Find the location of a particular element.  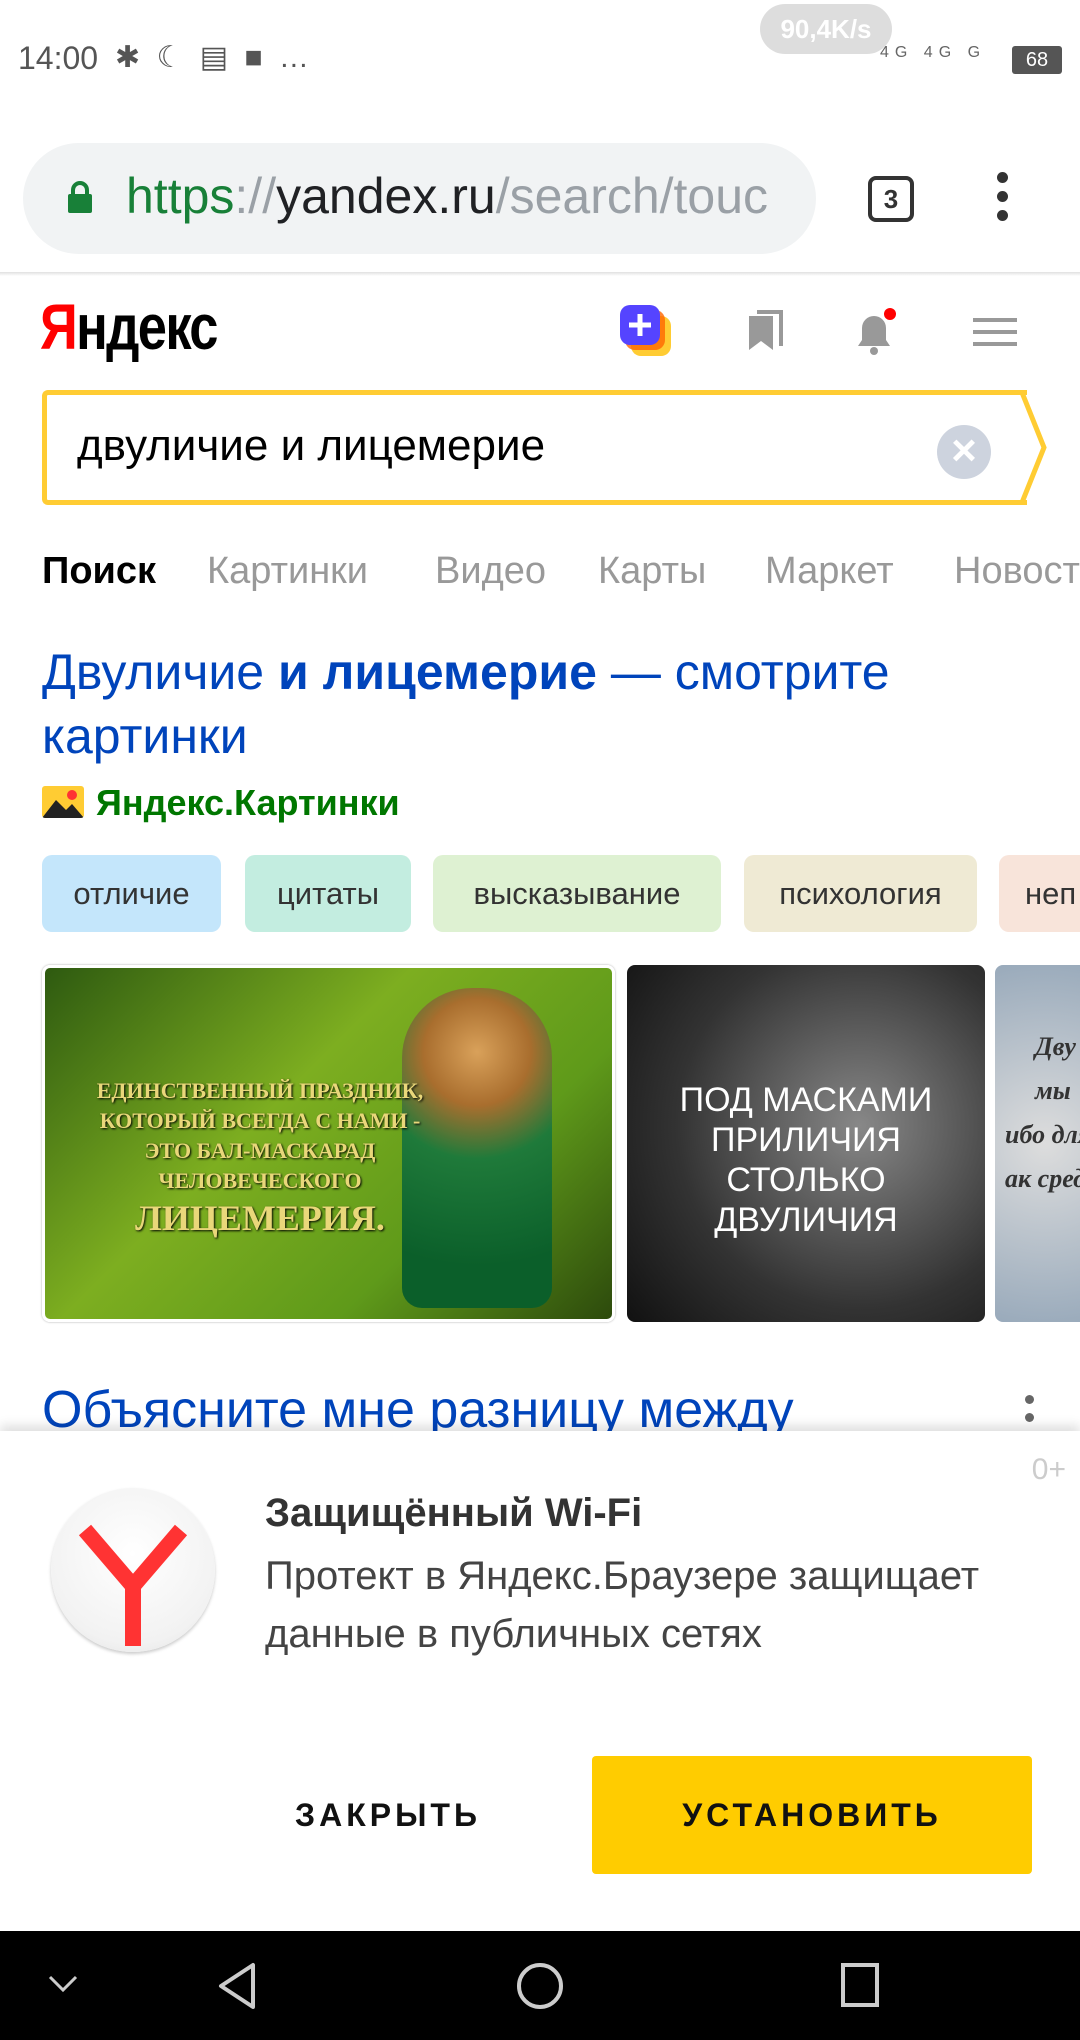

caption-line: ЛИЦЕМЕРИЯ. is located at coordinates (260, 1218).